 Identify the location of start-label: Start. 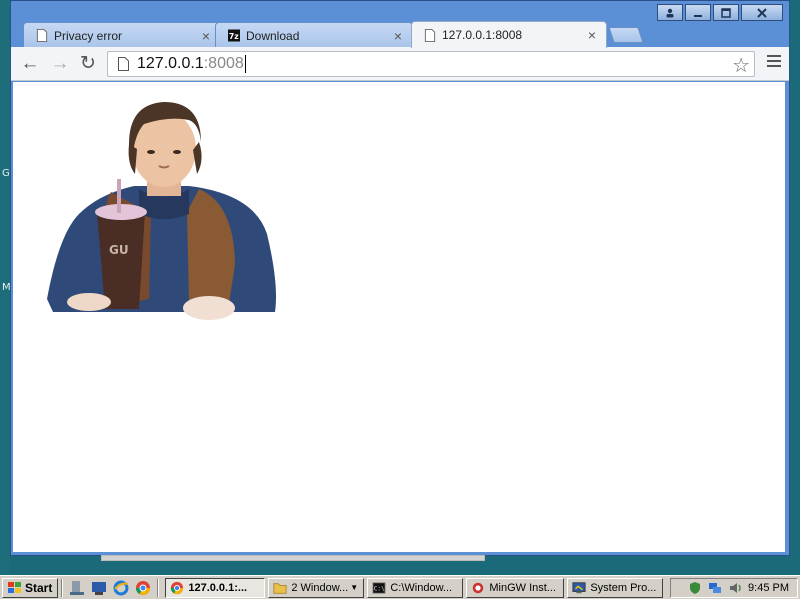
(39, 587).